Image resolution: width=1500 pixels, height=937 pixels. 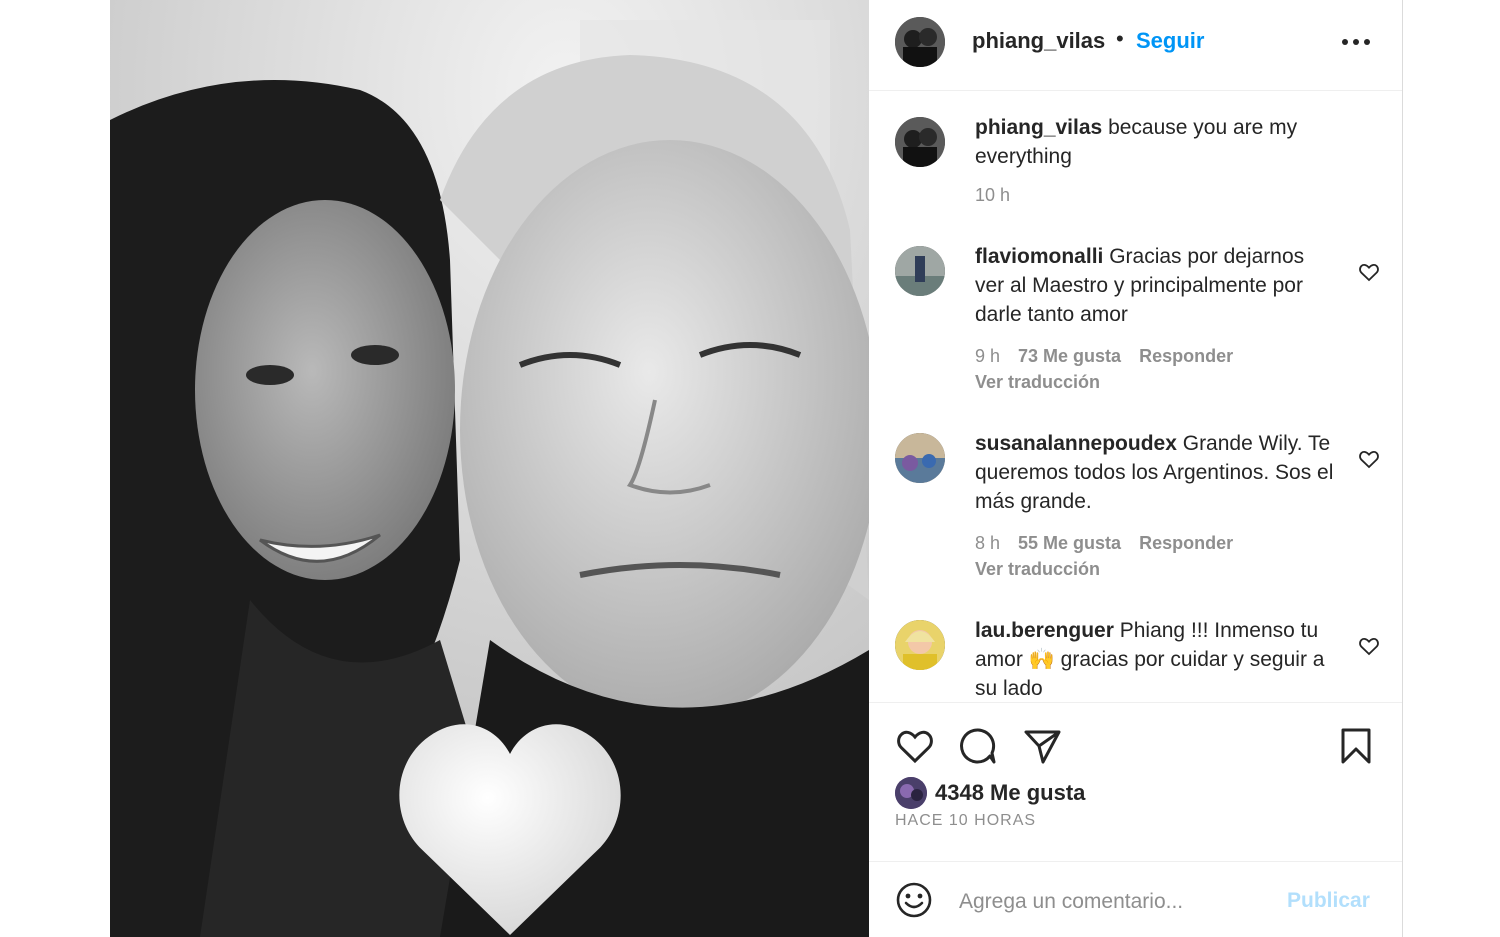 What do you see at coordinates (1114, 902) in the screenshot?
I see `comment-input` at bounding box center [1114, 902].